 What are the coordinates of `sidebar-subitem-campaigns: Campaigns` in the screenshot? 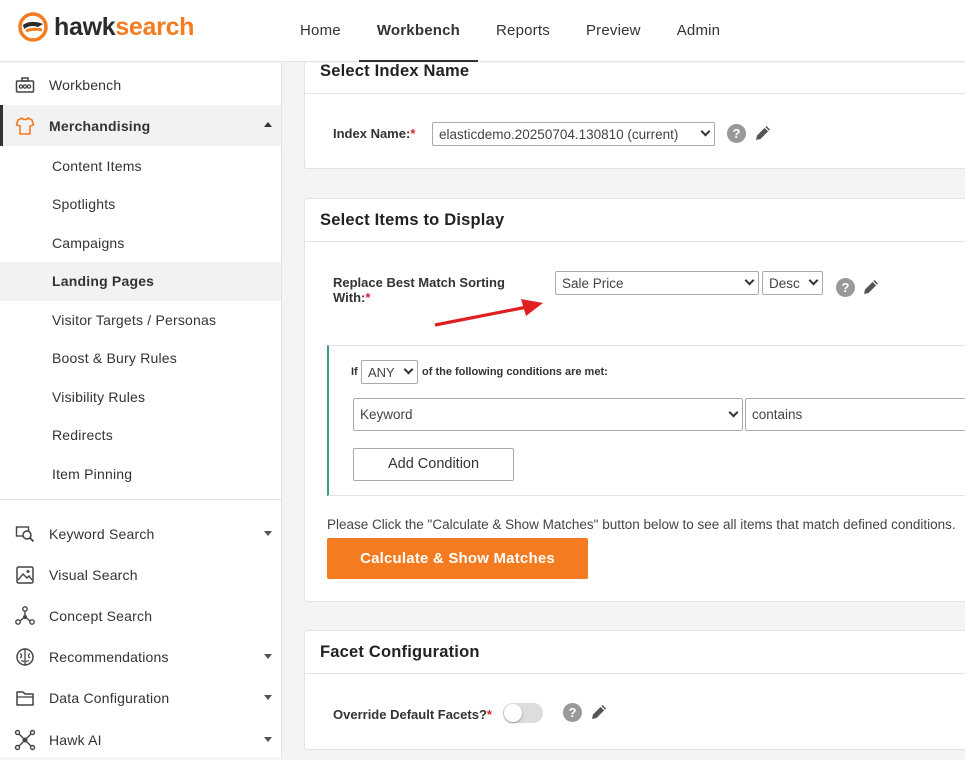 It's located at (140, 243).